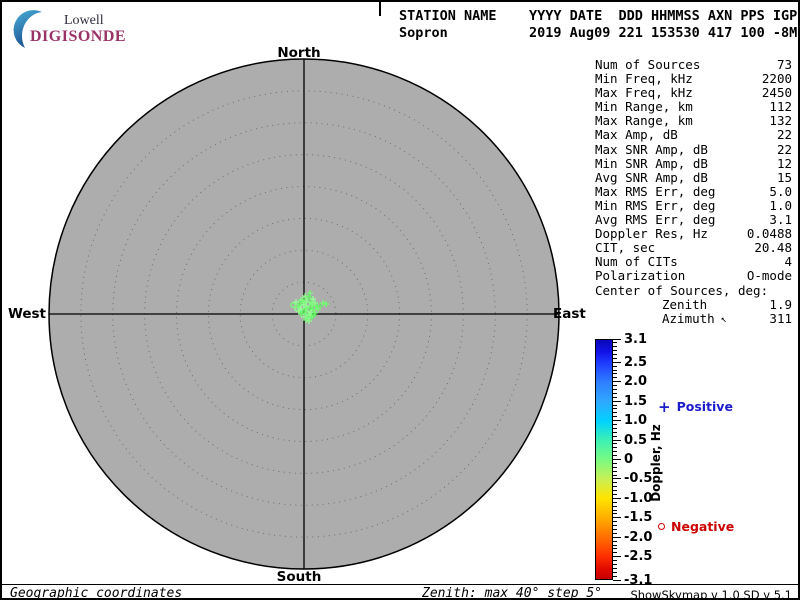 The height and width of the screenshot is (600, 800). What do you see at coordinates (780, 191) in the screenshot?
I see `stat-value: 5.0` at bounding box center [780, 191].